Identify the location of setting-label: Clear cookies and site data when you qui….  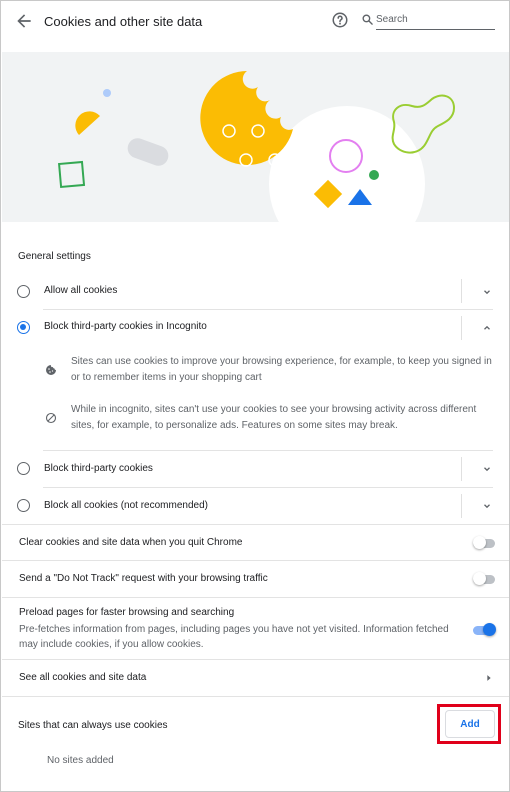
(131, 542).